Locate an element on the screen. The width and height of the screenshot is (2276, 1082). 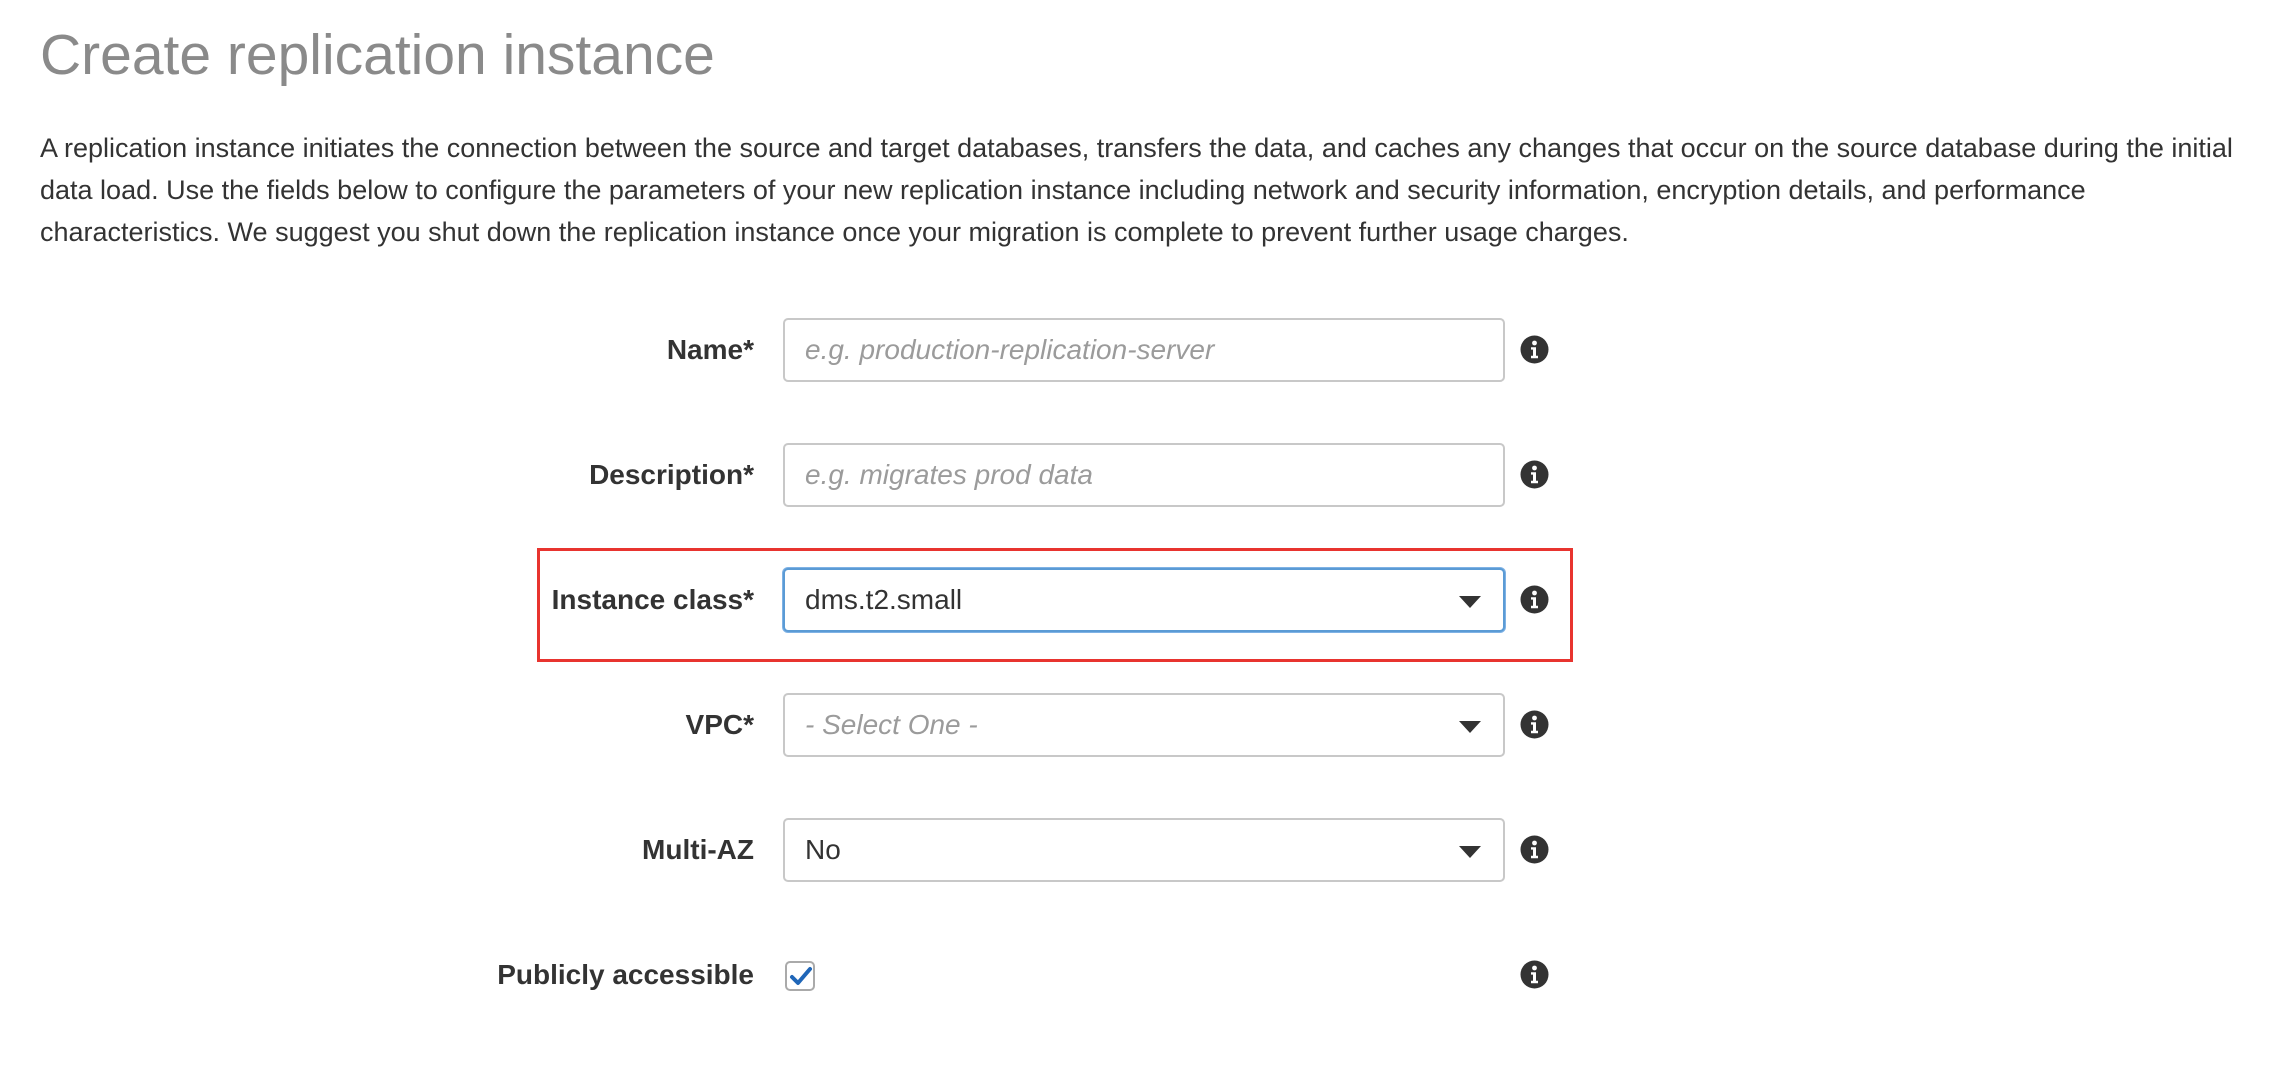
multi-az-selected-value: No is located at coordinates (823, 849).